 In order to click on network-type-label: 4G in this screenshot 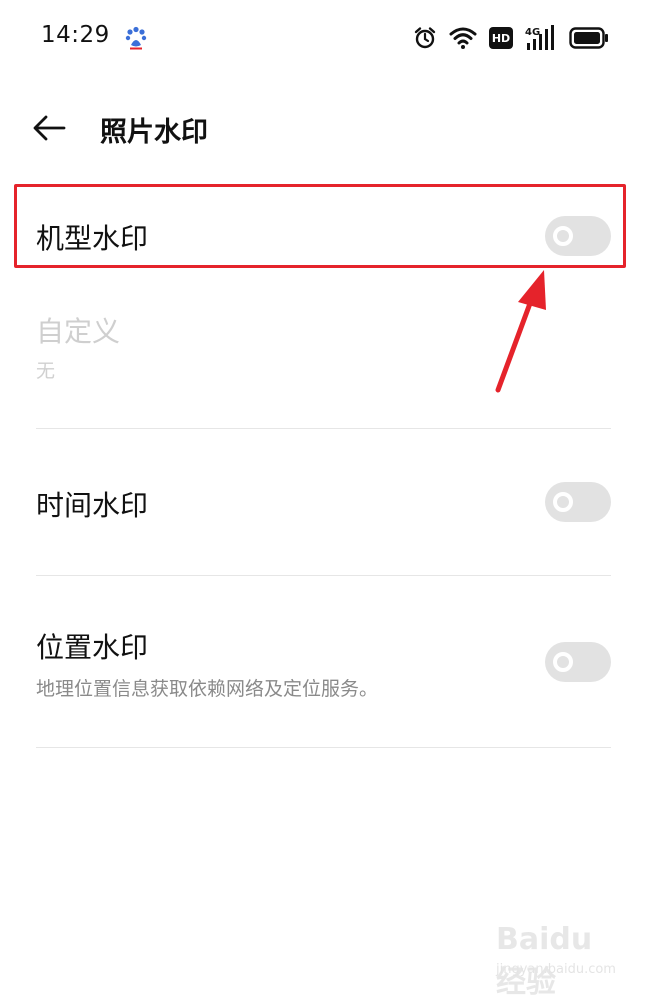, I will do `click(532, 32)`.